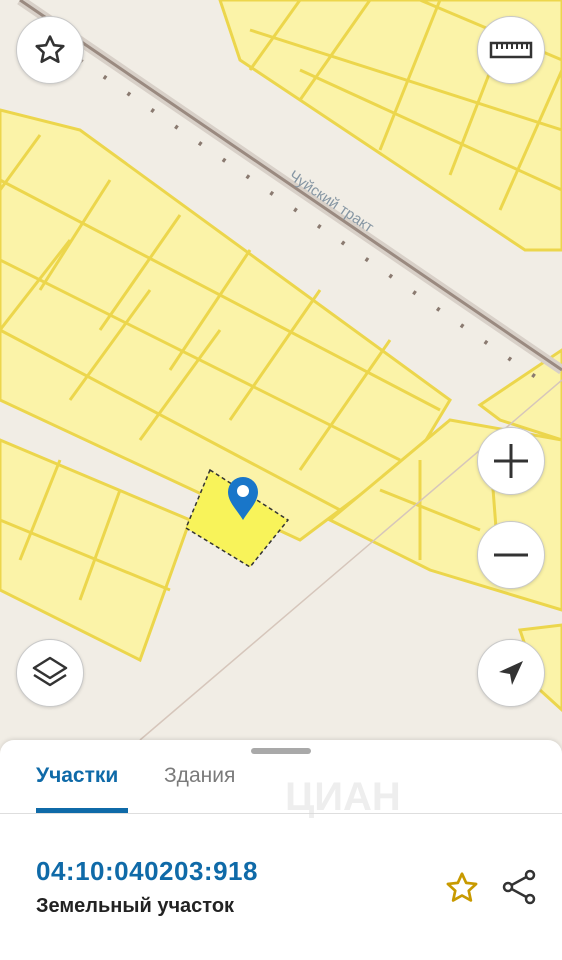  What do you see at coordinates (343, 797) in the screenshot?
I see `watermark: ЦИАН` at bounding box center [343, 797].